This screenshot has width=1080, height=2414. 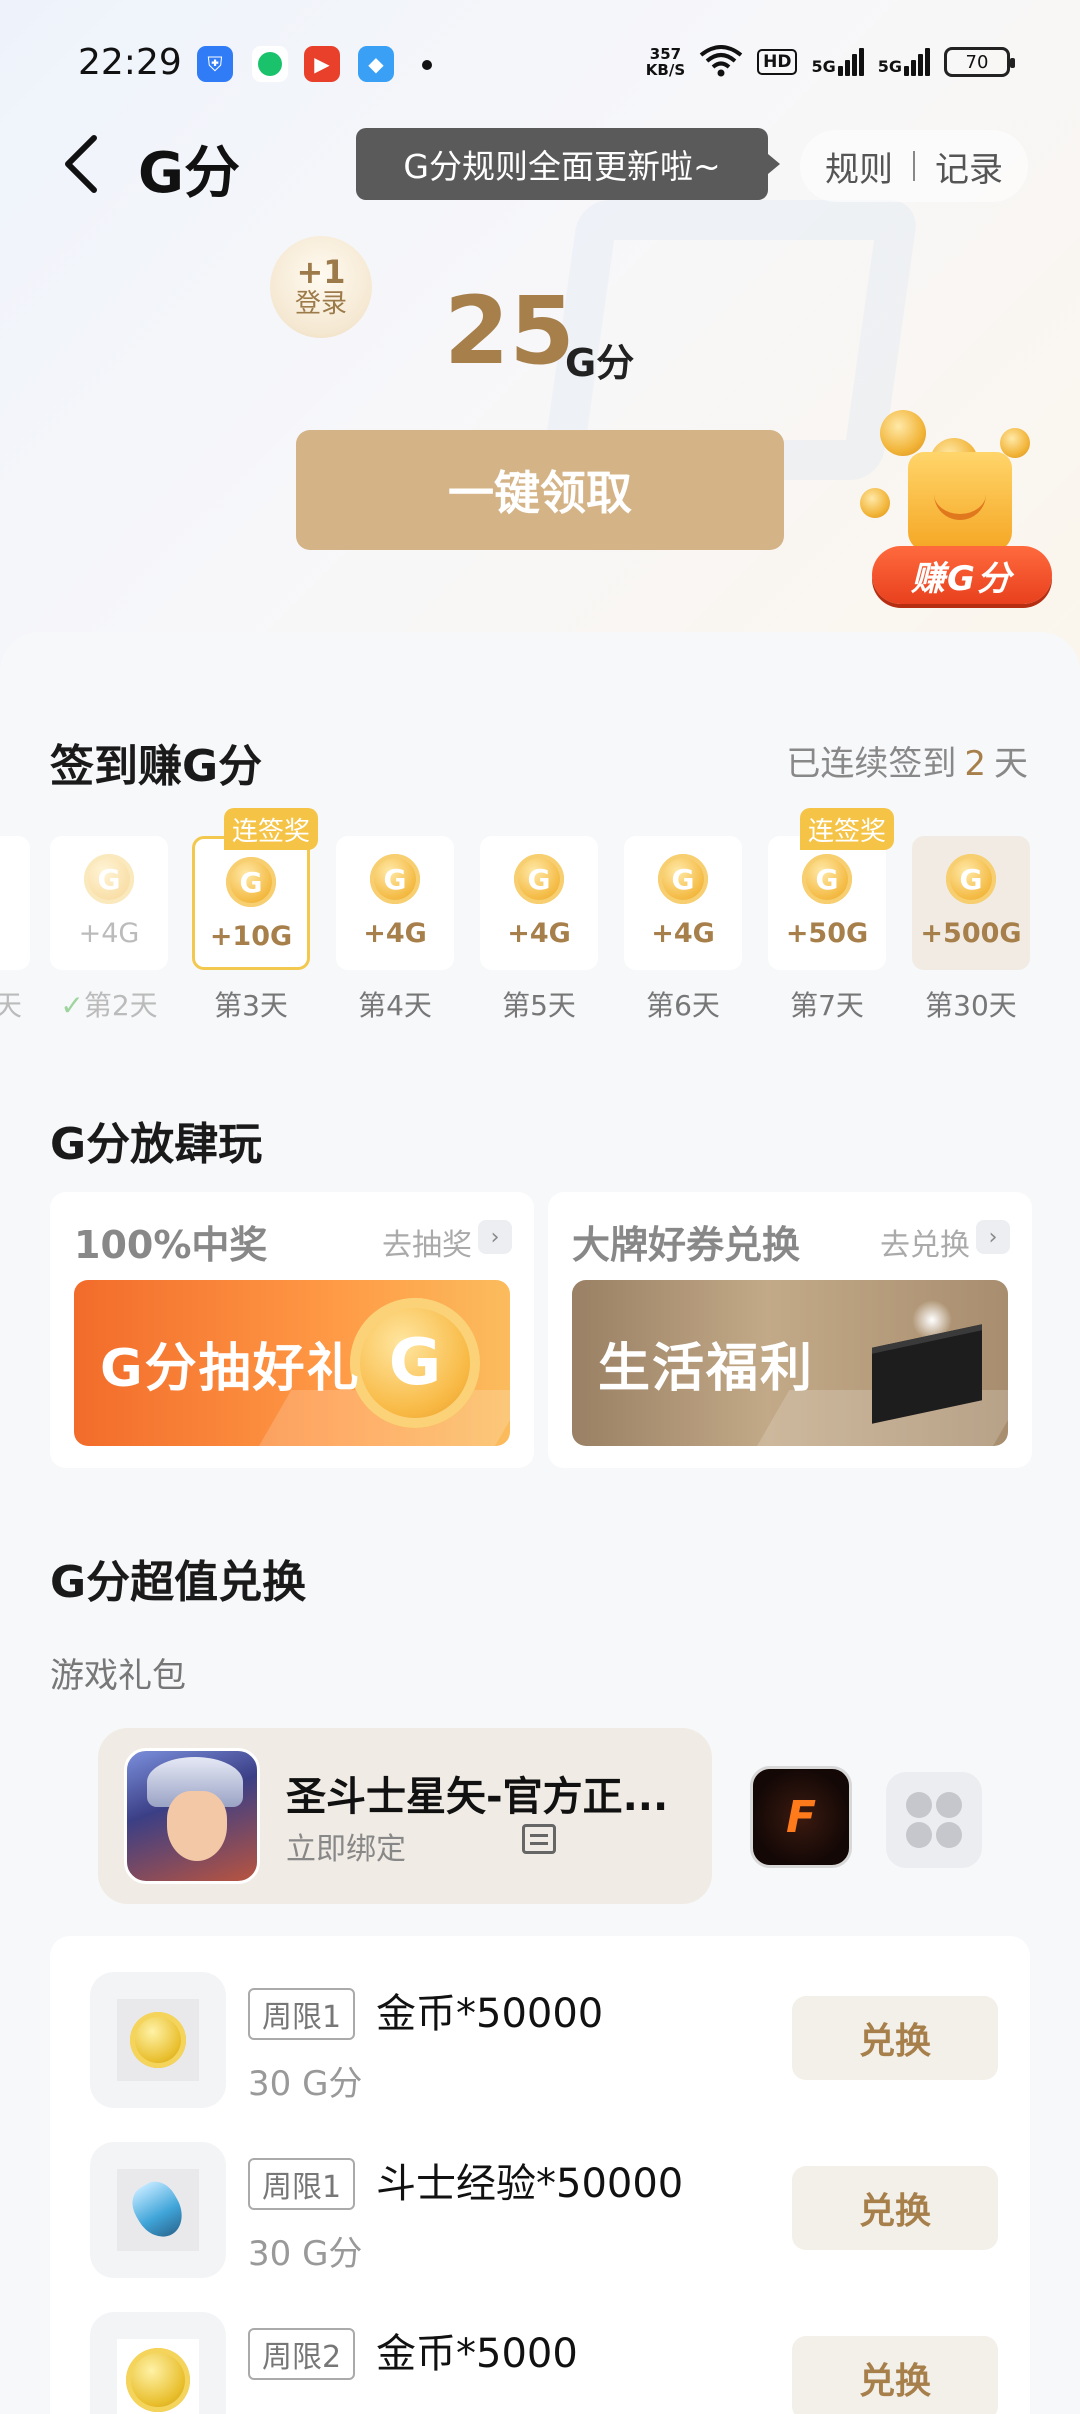 I want to click on list-item: 周限1 斗士经验*50000 30 G分 兑换, so click(x=540, y=2192).